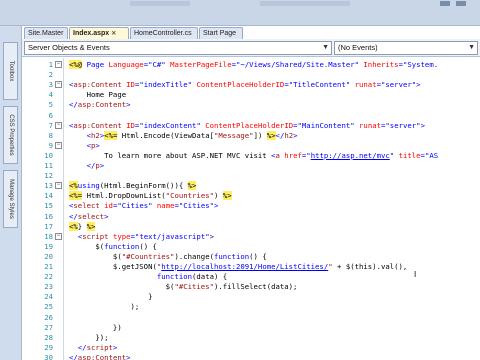  What do you see at coordinates (95, 256) in the screenshot?
I see `code-token: $(` at bounding box center [95, 256].